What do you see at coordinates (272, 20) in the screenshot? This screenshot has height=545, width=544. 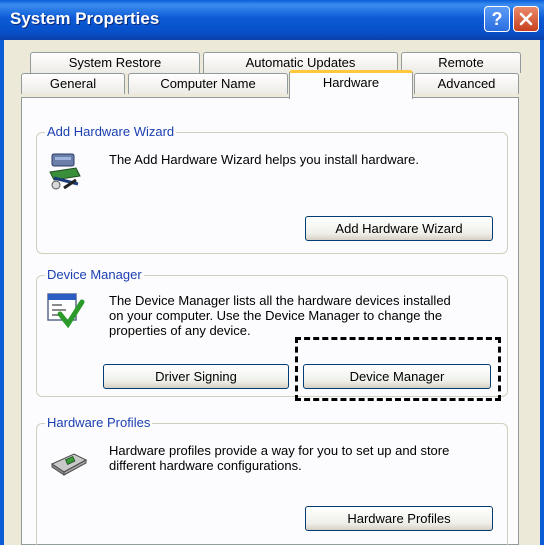 I see `title-bar: System Properties ?` at bounding box center [272, 20].